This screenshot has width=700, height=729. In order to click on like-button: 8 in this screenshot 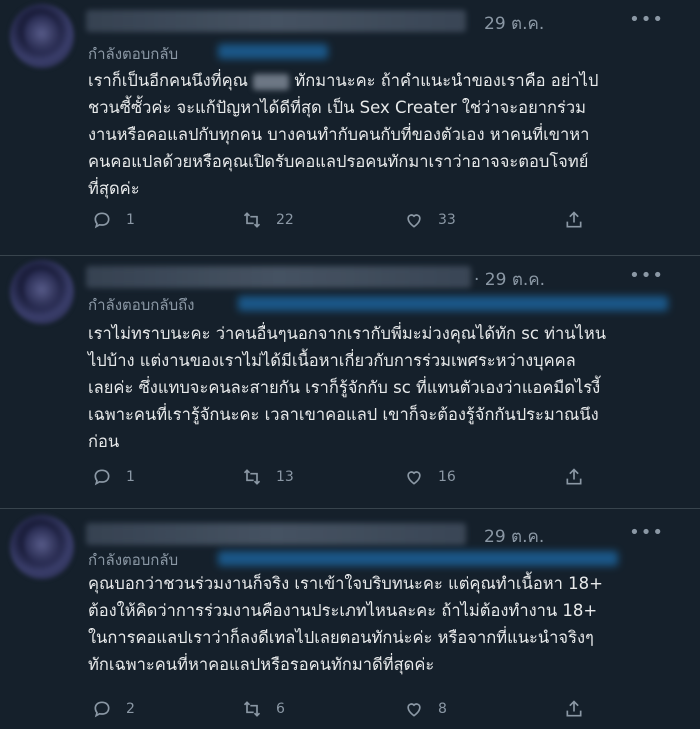, I will do `click(425, 709)`.